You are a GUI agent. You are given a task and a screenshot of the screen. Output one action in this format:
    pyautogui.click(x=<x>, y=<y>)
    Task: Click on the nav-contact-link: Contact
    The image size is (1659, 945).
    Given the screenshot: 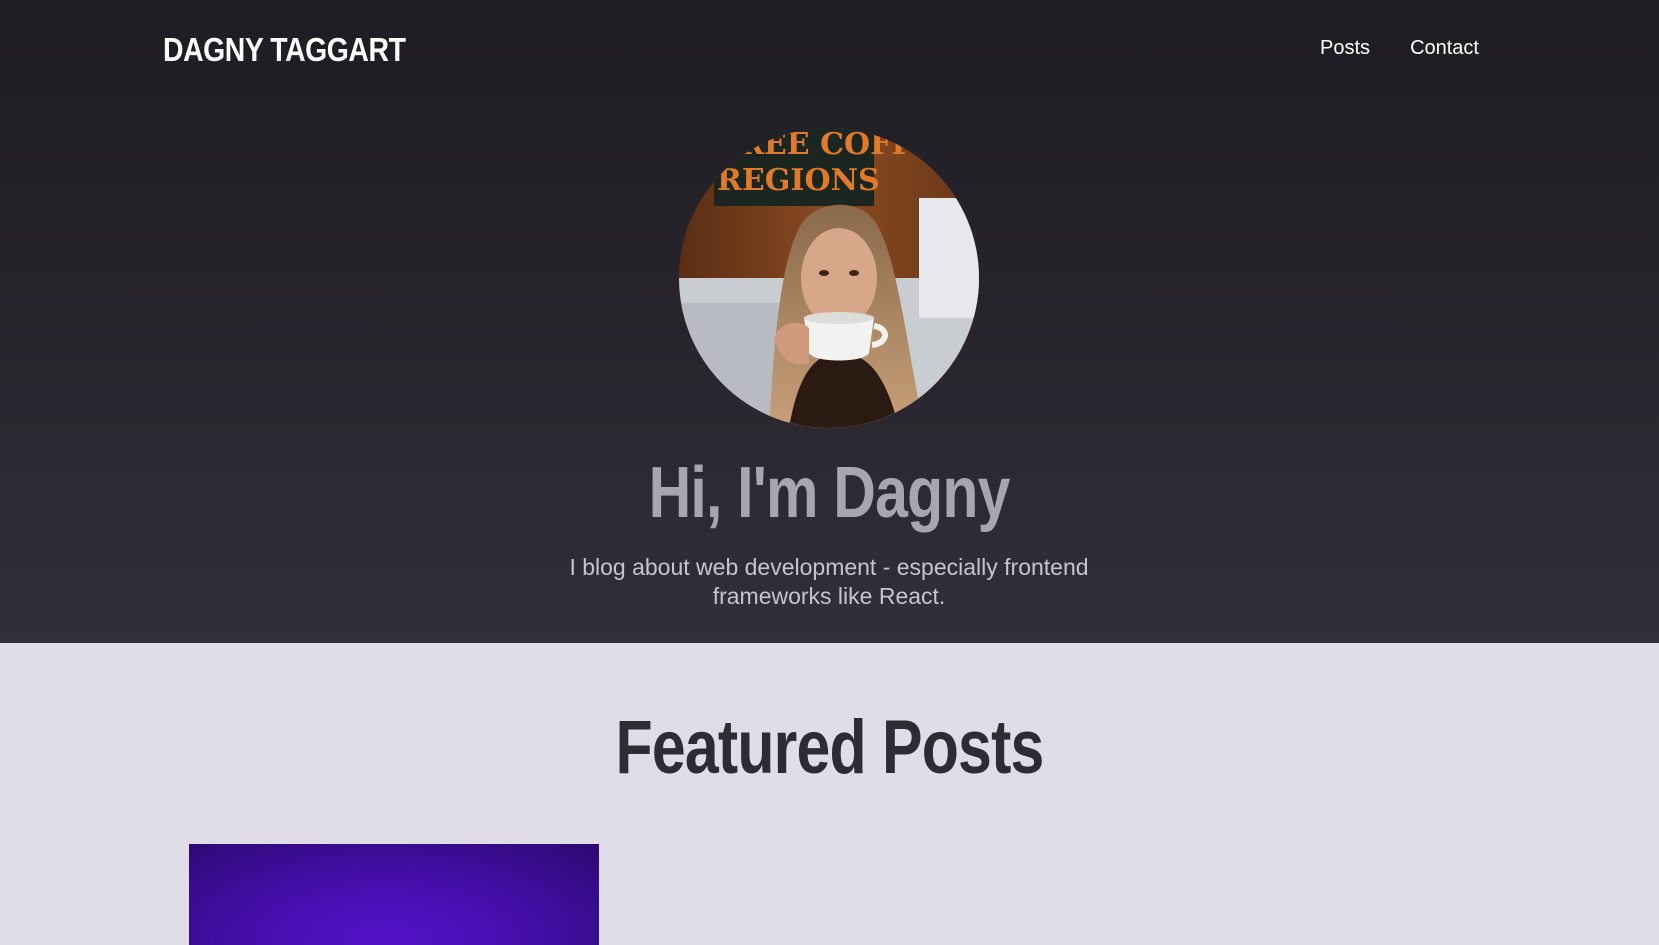 What is the action you would take?
    pyautogui.click(x=1444, y=48)
    